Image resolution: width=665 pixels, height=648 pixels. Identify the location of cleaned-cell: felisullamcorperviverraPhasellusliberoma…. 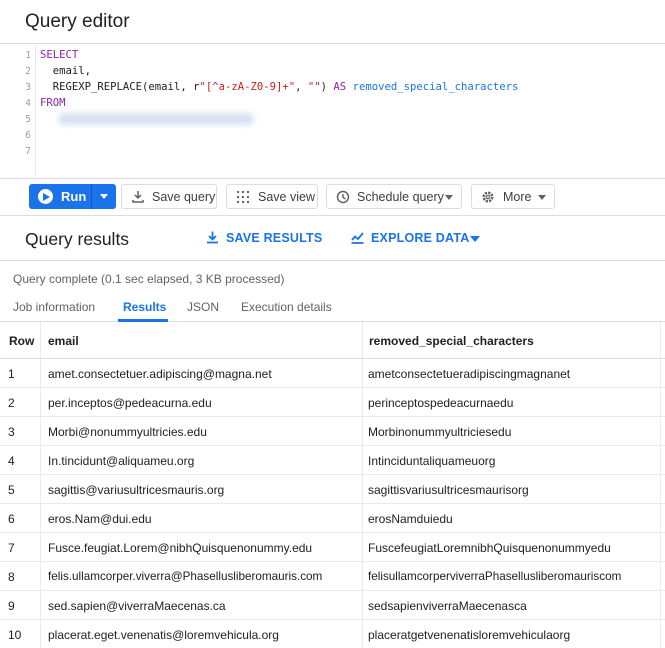
(495, 576).